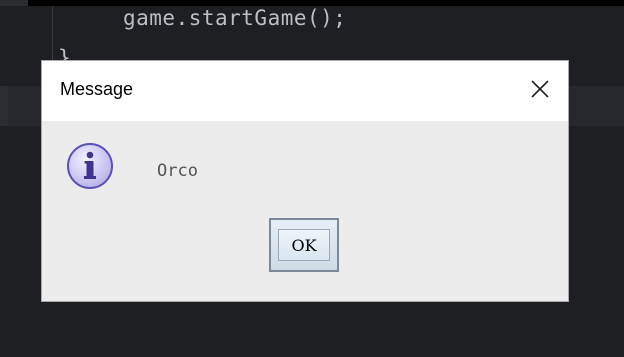  I want to click on editor-gutter-line, so click(52, 33).